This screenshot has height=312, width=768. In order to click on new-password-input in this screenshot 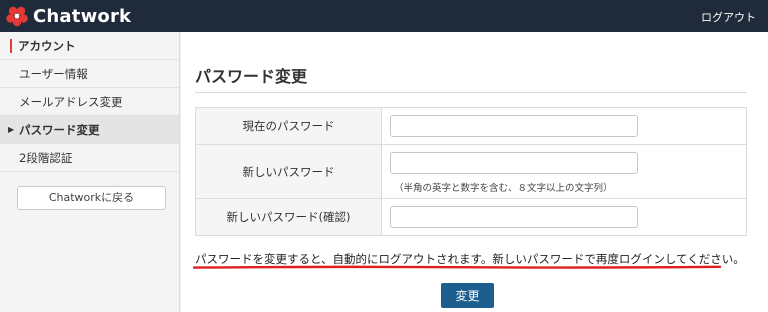, I will do `click(514, 163)`.